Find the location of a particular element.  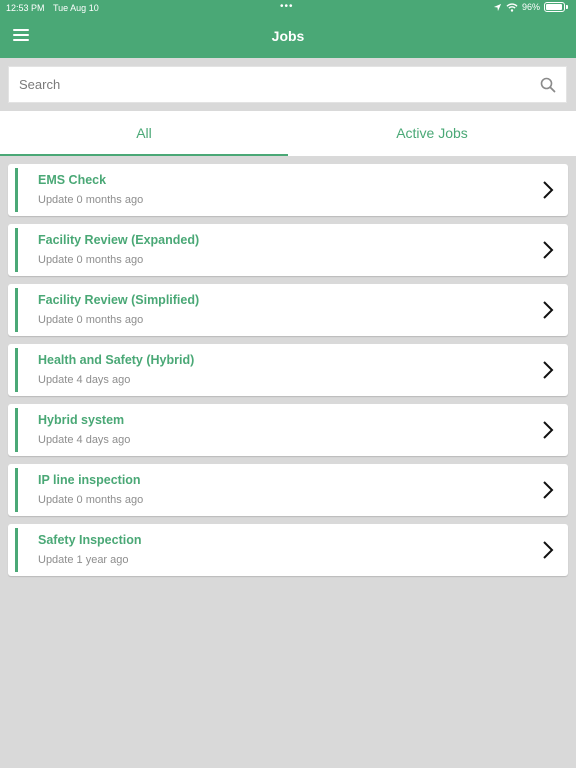

job-title: IP line inspection is located at coordinates (89, 480).